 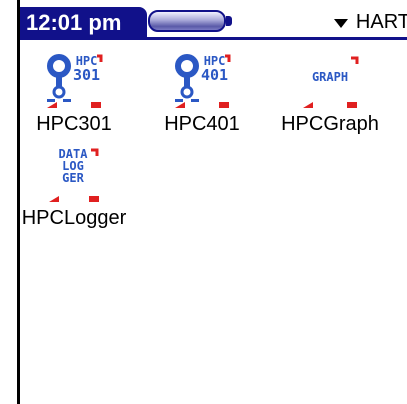 I want to click on app-label: HPCLogger, so click(x=74, y=218).